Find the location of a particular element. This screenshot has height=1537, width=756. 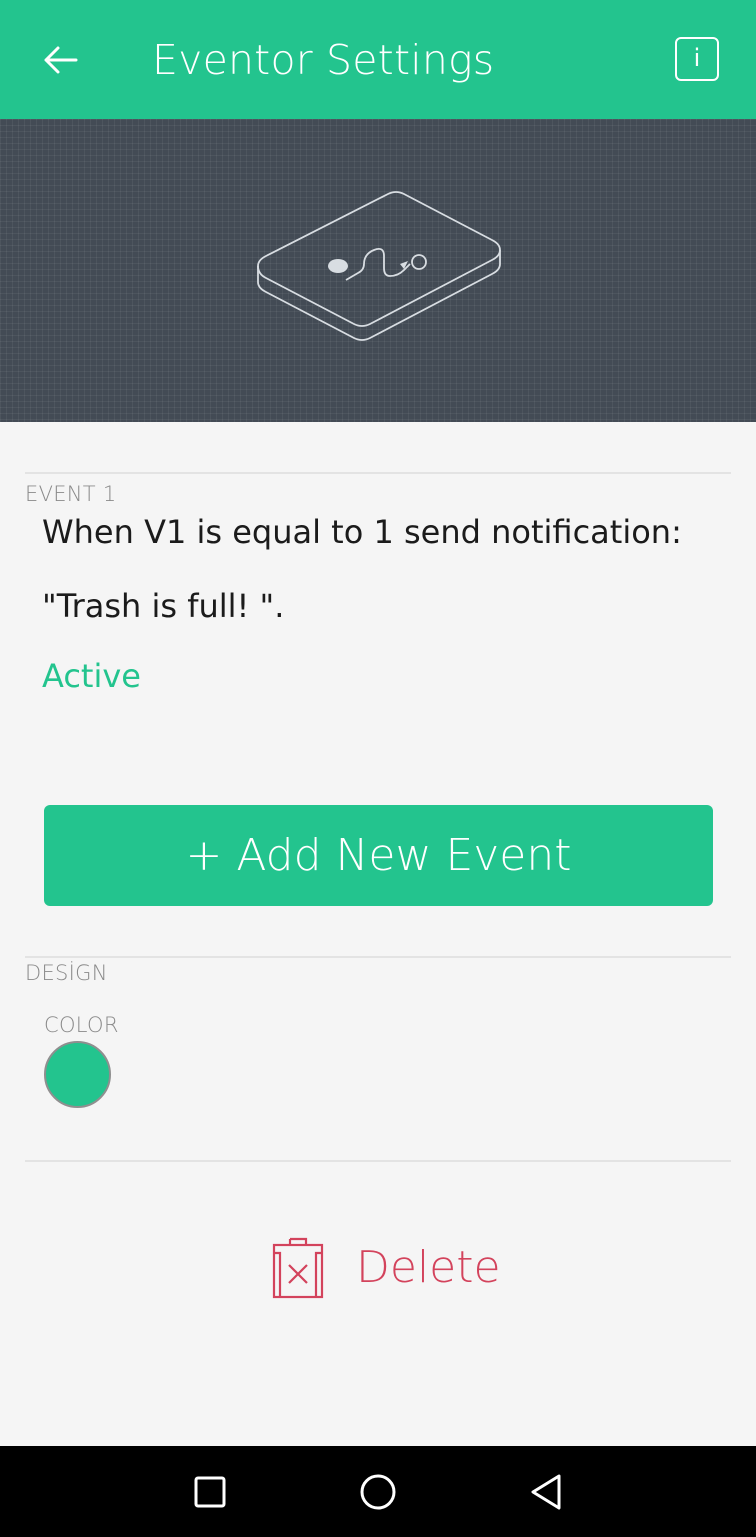

app-bar: Eventor Settings i is located at coordinates (378, 59).